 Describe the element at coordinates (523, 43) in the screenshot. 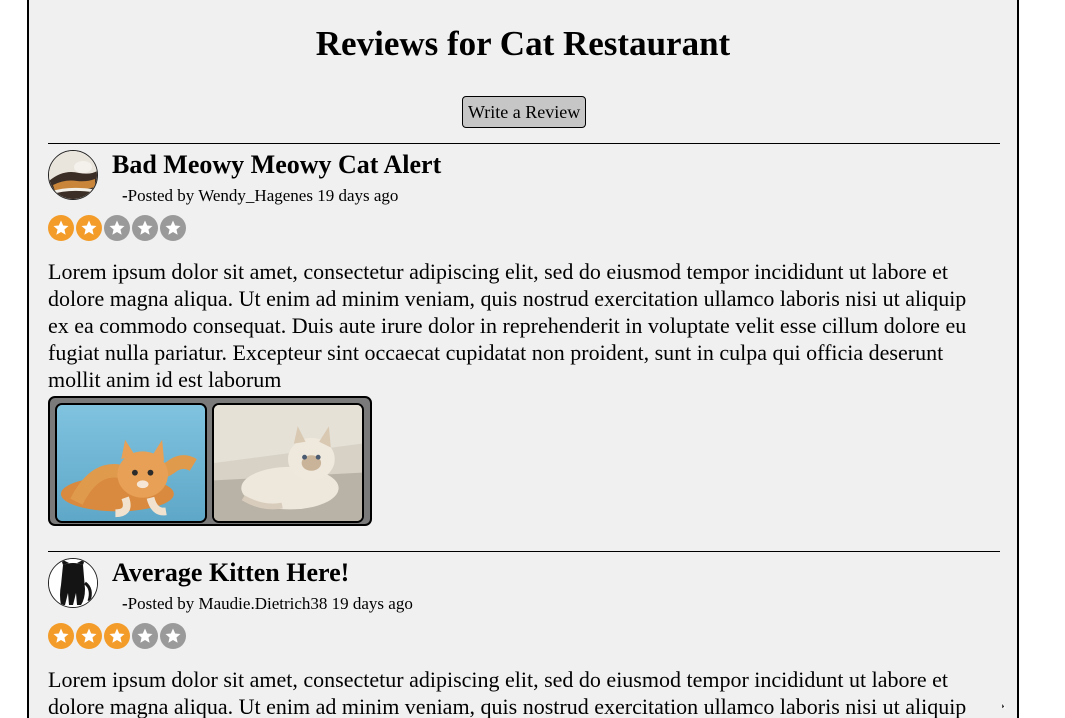

I see `page-title: Reviews for Cat Restaurant` at that location.